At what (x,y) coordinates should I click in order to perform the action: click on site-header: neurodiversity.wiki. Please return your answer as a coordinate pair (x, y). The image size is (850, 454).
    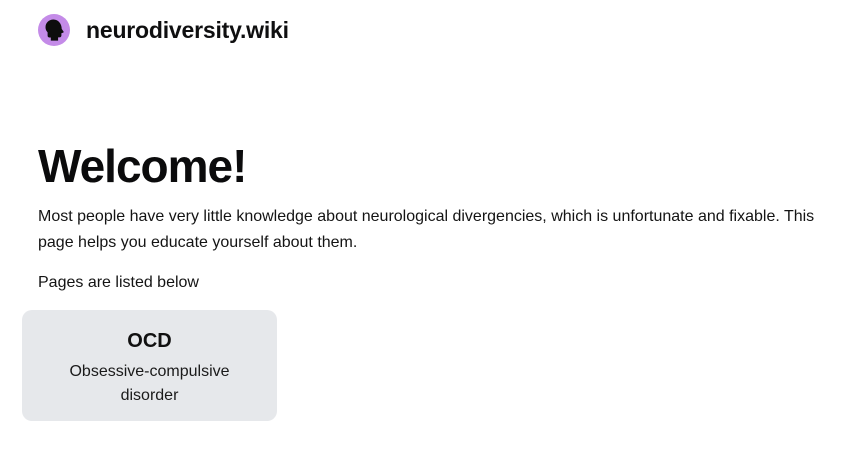
    Looking at the image, I should click on (163, 30).